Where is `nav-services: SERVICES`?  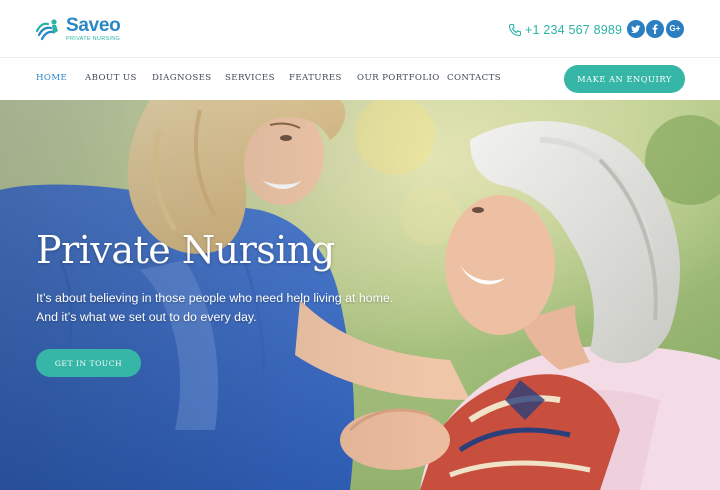
nav-services: SERVICES is located at coordinates (250, 78).